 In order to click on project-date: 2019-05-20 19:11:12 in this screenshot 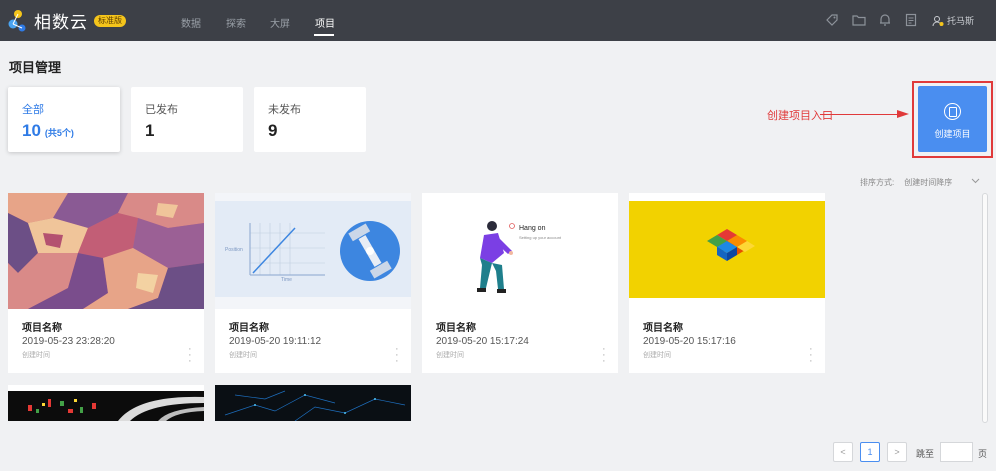, I will do `click(275, 341)`.